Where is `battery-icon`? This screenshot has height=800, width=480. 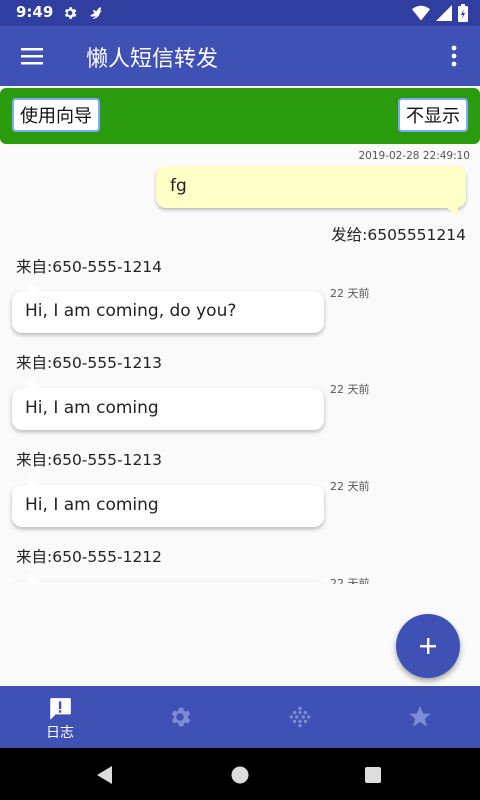 battery-icon is located at coordinates (463, 13).